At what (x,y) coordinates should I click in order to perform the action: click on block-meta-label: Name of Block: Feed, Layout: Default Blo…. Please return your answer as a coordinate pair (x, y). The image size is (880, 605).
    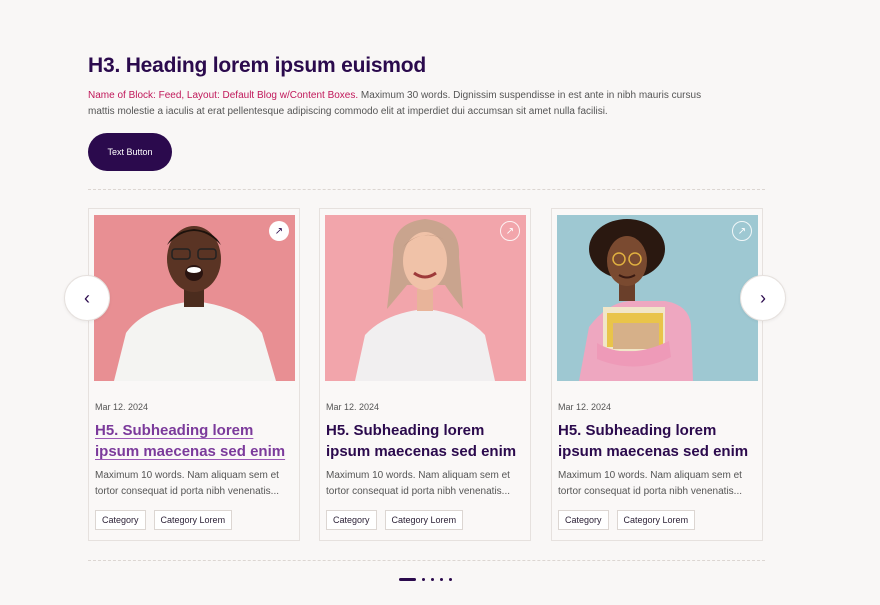
    Looking at the image, I should click on (223, 95).